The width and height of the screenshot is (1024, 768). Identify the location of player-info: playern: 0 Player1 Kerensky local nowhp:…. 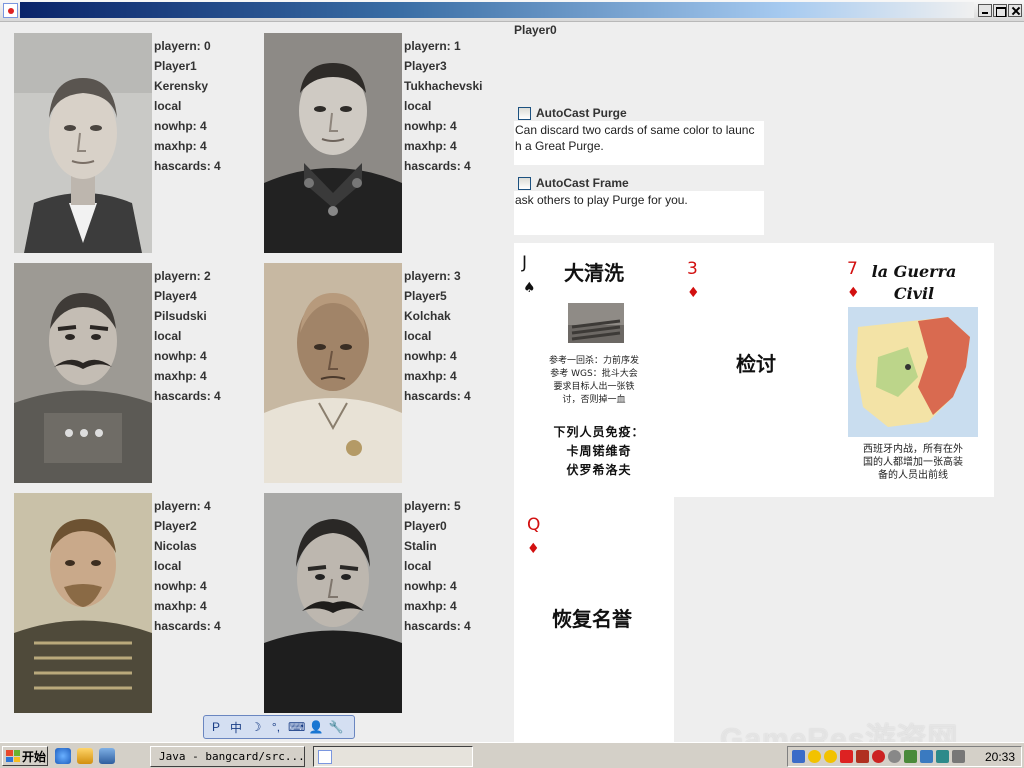
(187, 106).